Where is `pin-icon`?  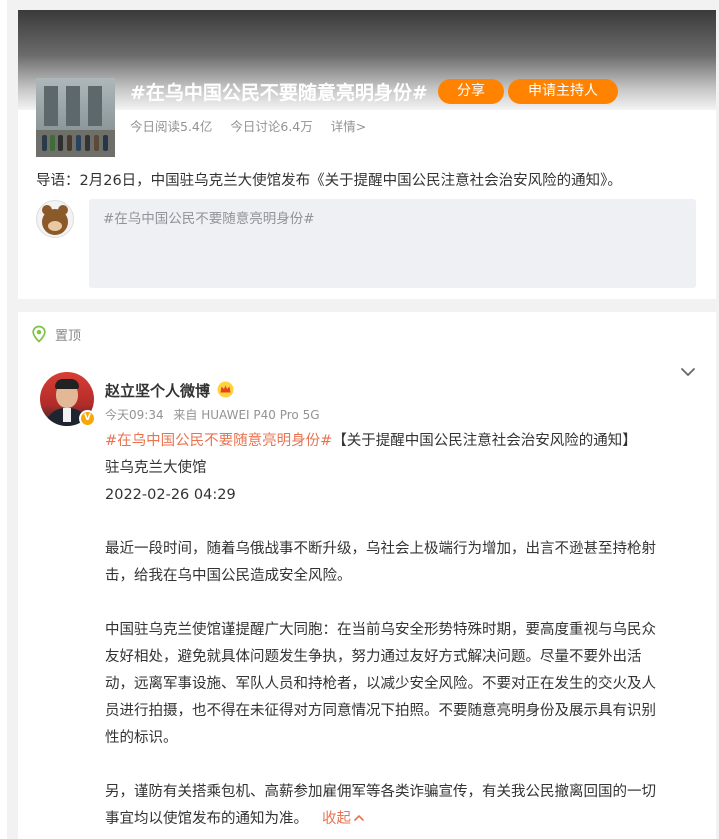
pin-icon is located at coordinates (39, 334).